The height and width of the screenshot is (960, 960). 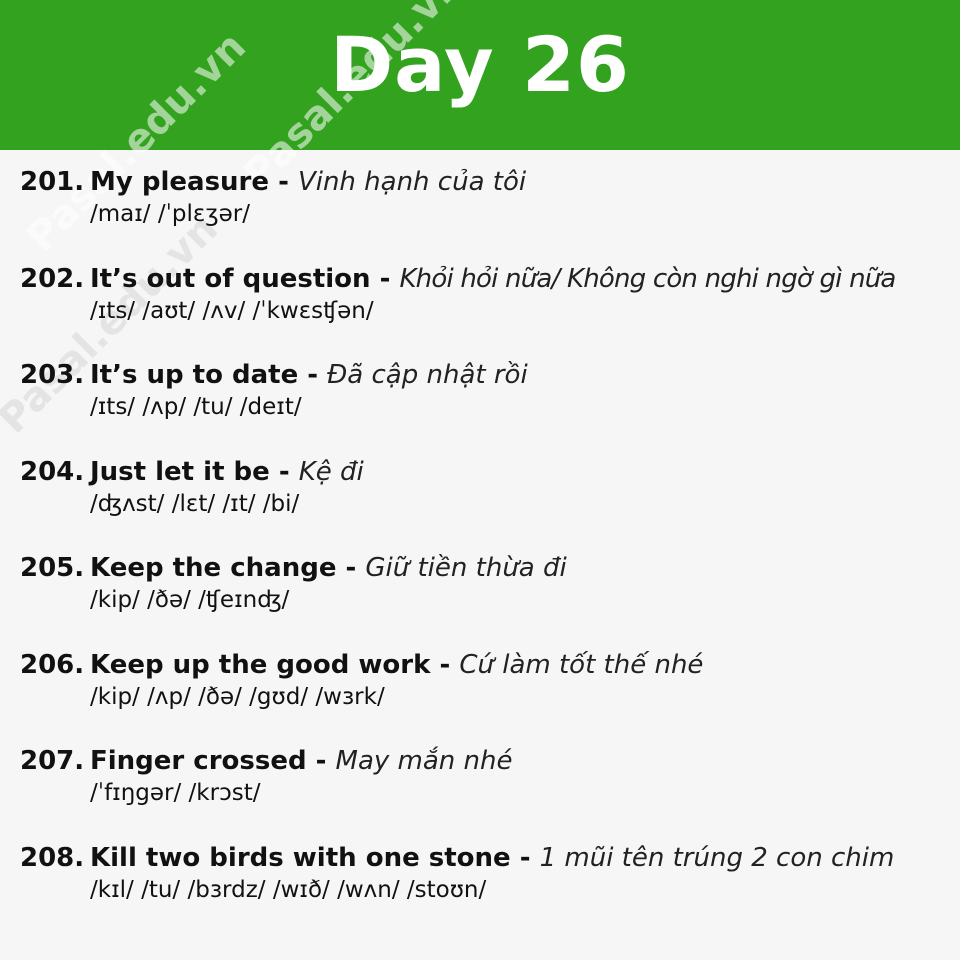 What do you see at coordinates (232, 310) in the screenshot?
I see `item-ipa: /ɪts/ /aʊt/ /ʌv/ /ˈkwɛsʧən/` at bounding box center [232, 310].